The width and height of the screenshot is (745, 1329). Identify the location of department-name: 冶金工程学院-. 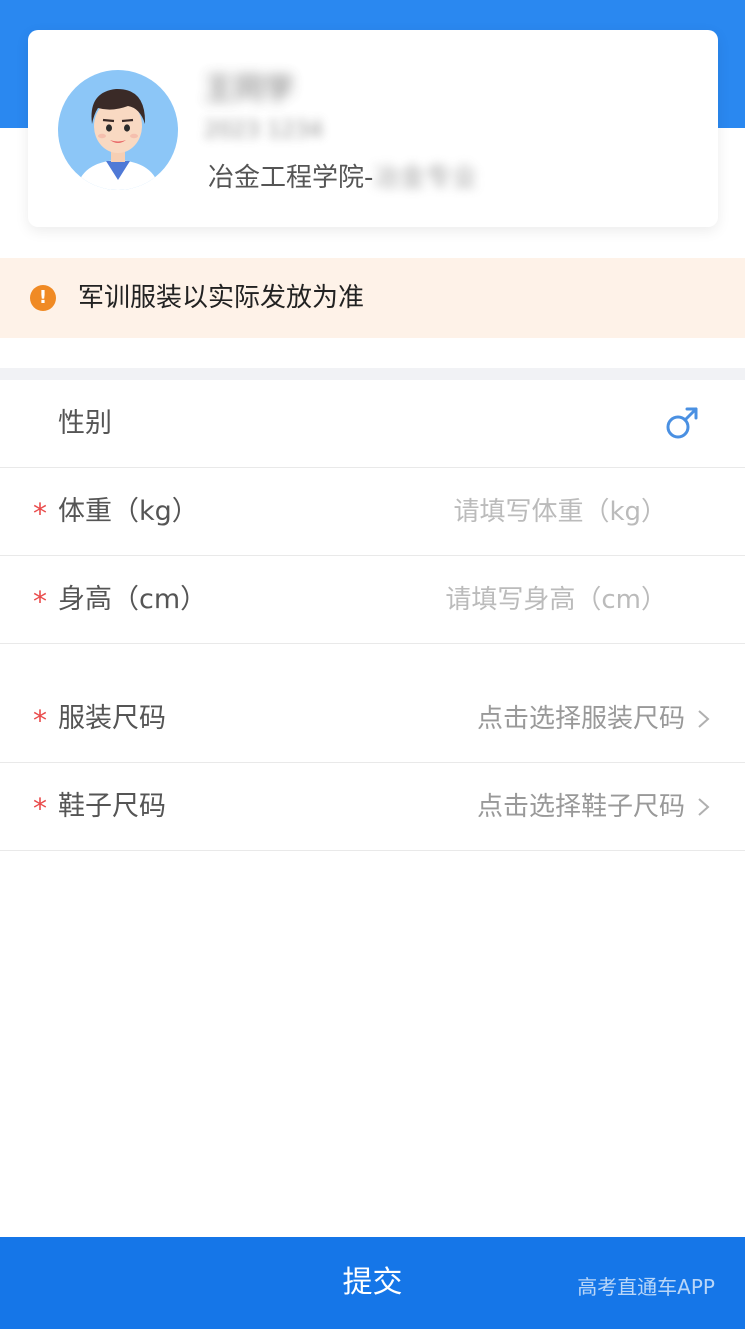
(291, 178).